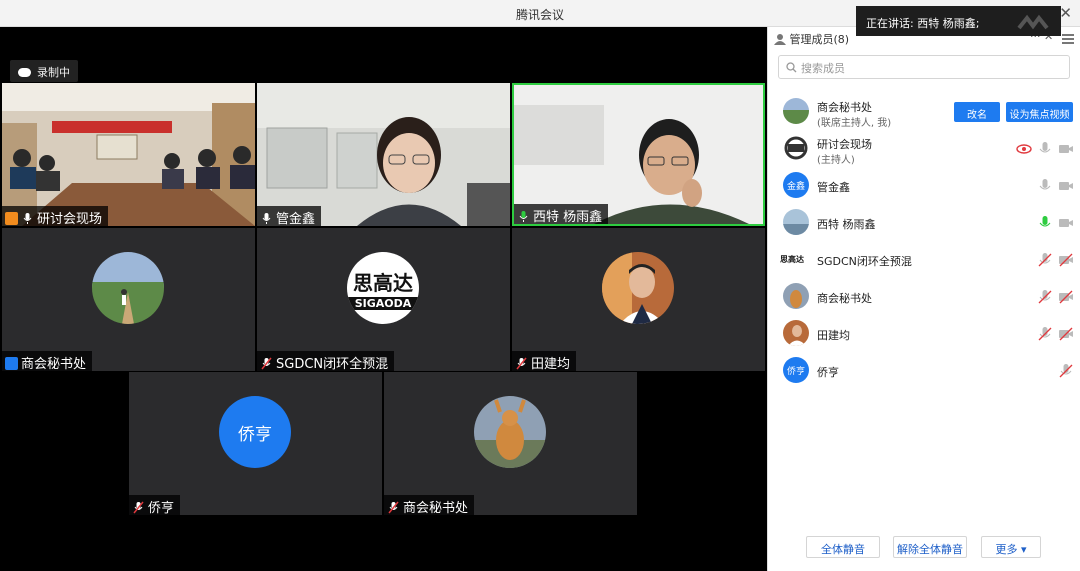 The image size is (1080, 571). Describe the element at coordinates (551, 364) in the screenshot. I see `tile-name: 田建均` at that location.